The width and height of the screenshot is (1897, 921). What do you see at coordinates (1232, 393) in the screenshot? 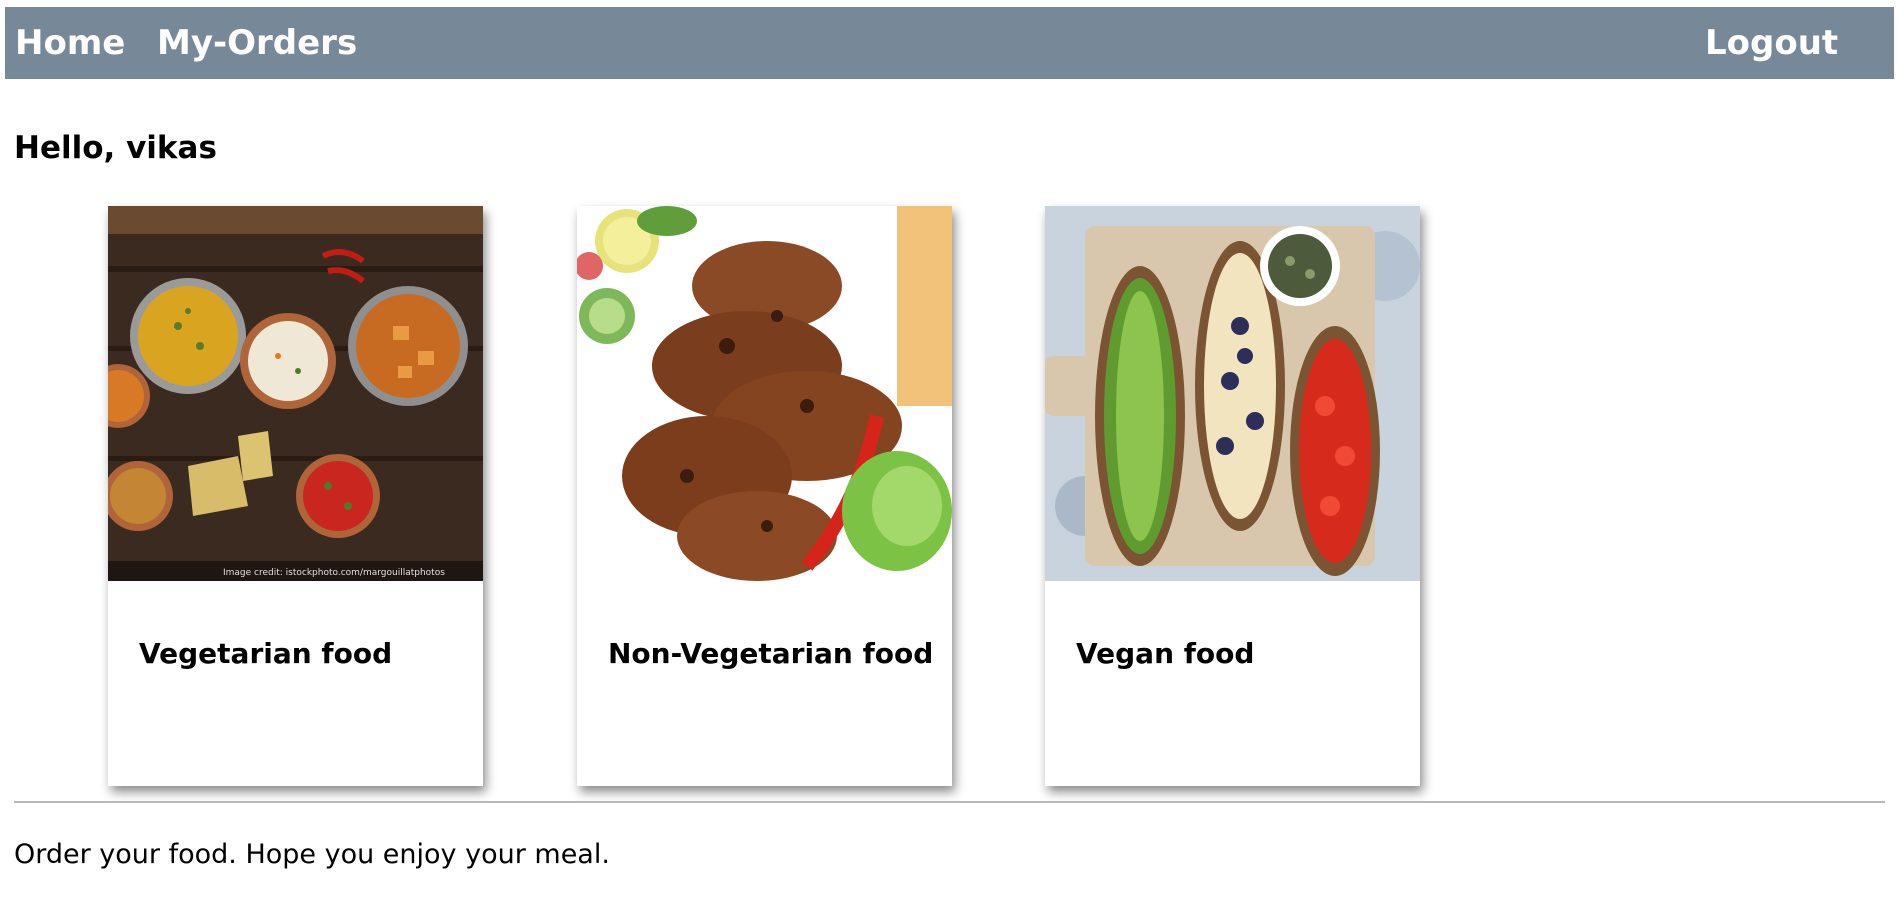
I see `vegan-toasts-image` at bounding box center [1232, 393].